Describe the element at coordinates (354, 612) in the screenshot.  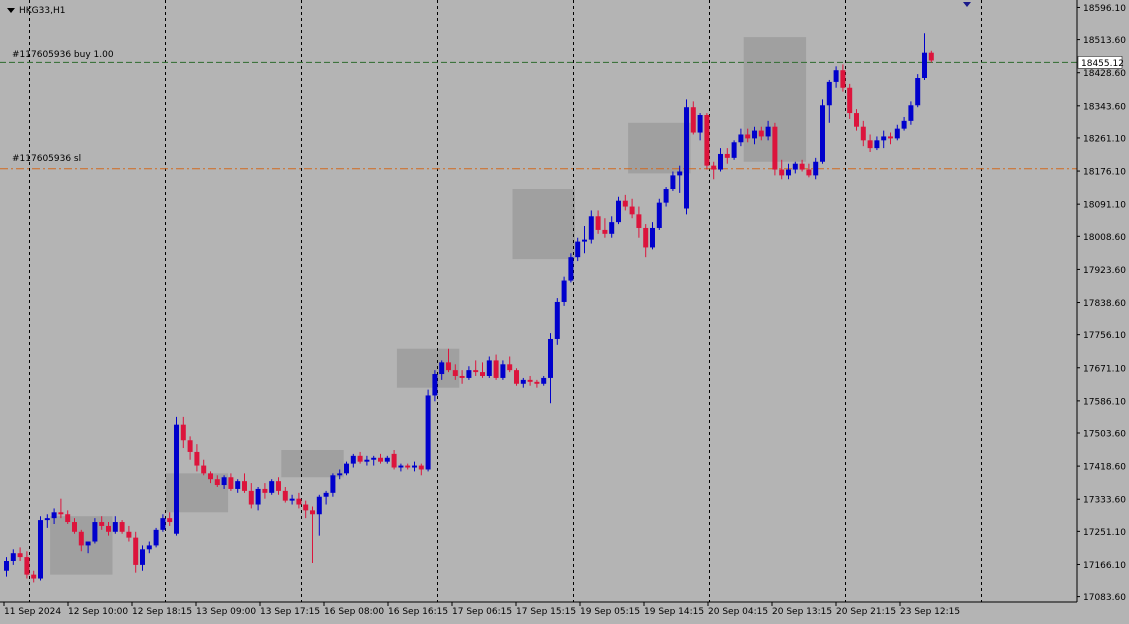
I see `time-tick-label: 16 Sep 08:00` at that location.